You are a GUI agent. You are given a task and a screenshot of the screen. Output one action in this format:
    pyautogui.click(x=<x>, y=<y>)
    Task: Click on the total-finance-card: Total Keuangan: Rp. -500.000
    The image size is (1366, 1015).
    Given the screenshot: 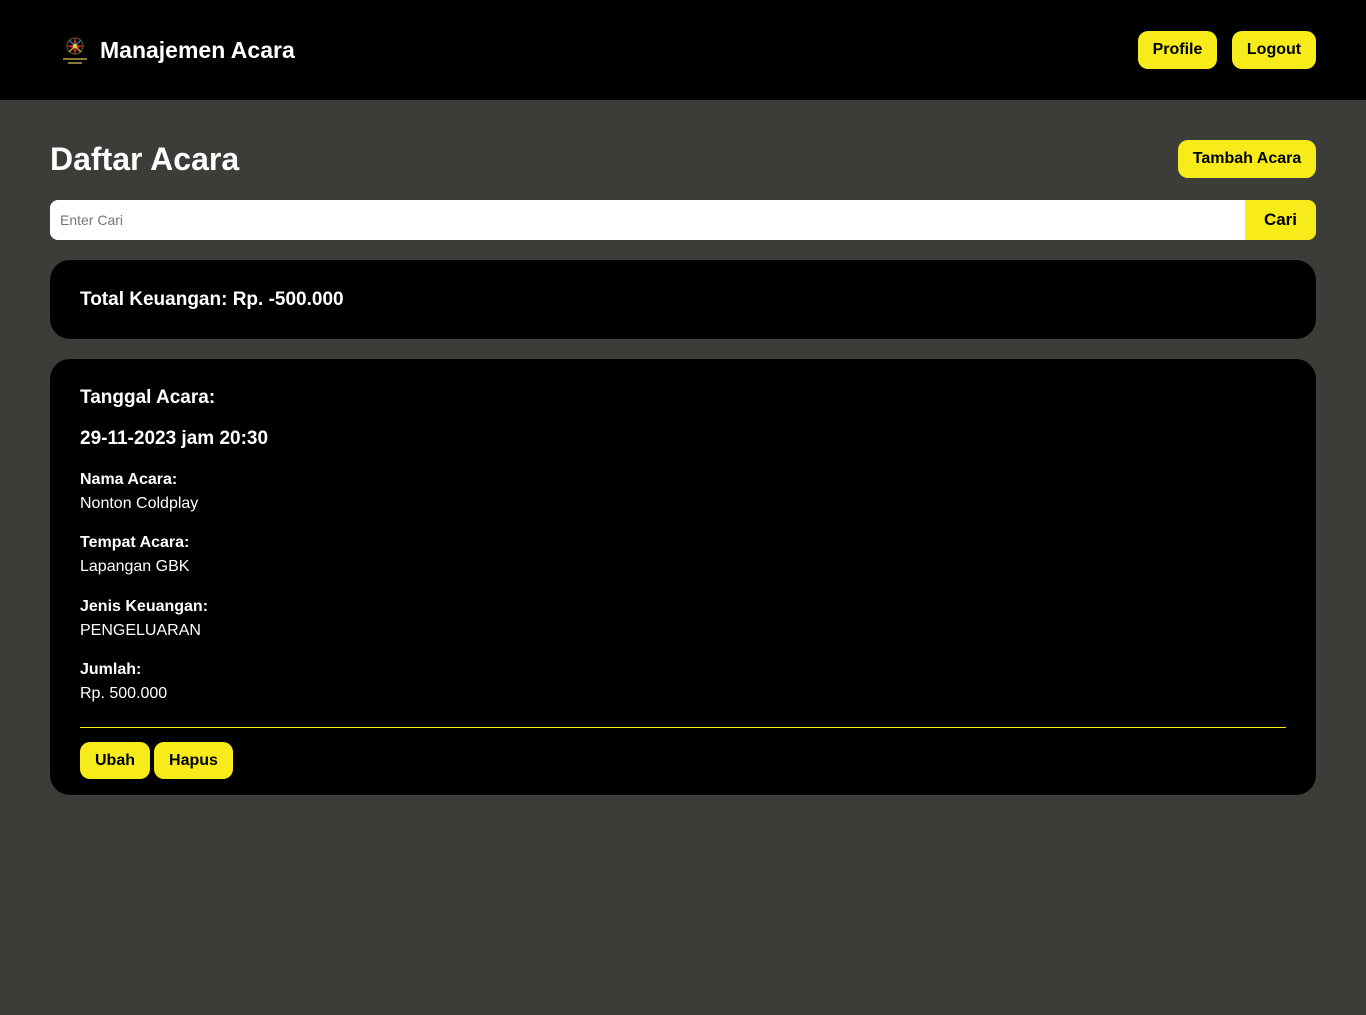 What is the action you would take?
    pyautogui.click(x=683, y=299)
    